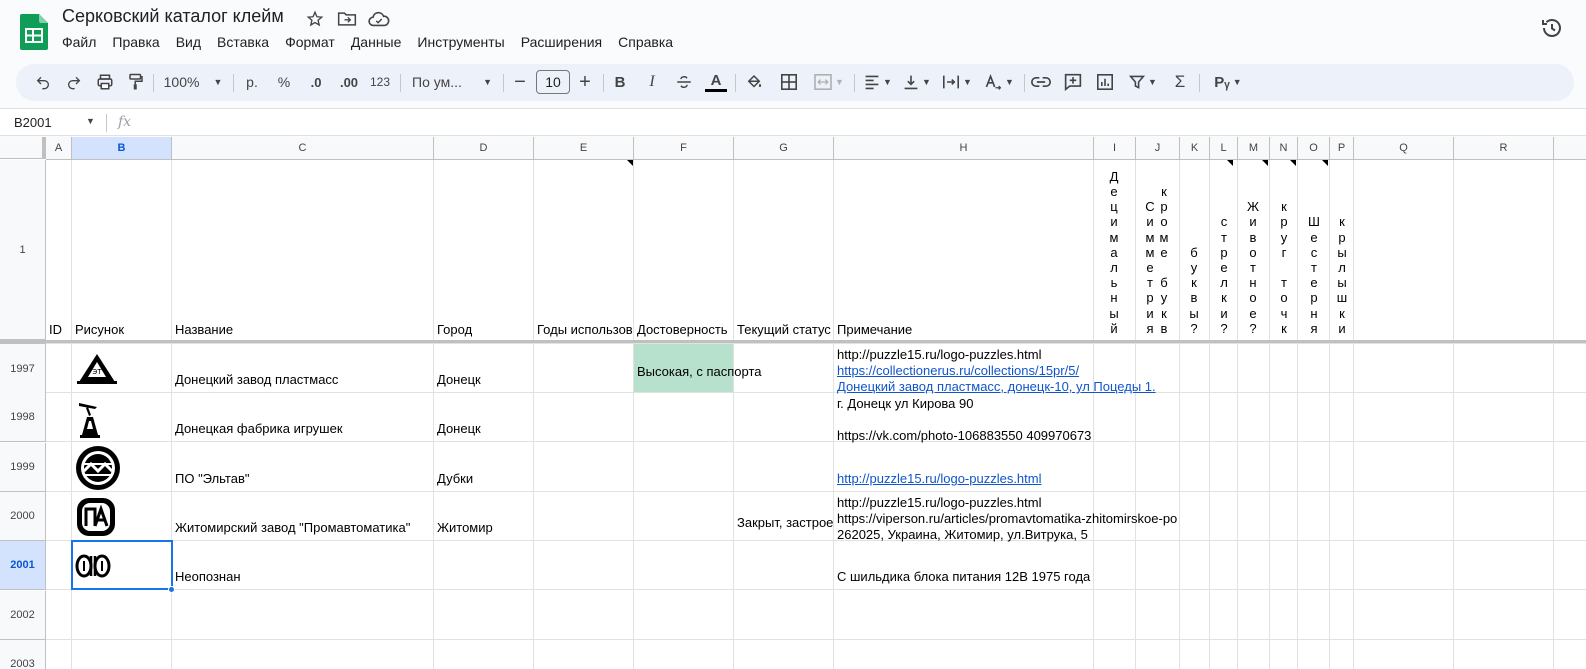  What do you see at coordinates (1158, 148) in the screenshot?
I see `column-header-j: J` at bounding box center [1158, 148].